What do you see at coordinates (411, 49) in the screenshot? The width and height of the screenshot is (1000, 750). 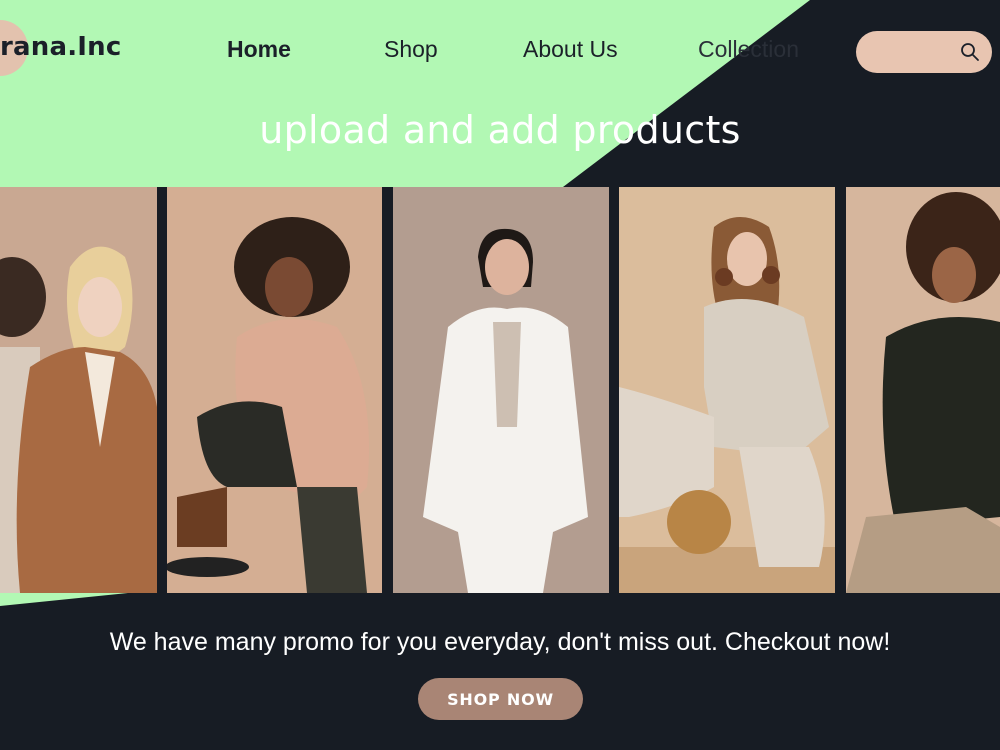 I see `nav-item-shop: Shop` at bounding box center [411, 49].